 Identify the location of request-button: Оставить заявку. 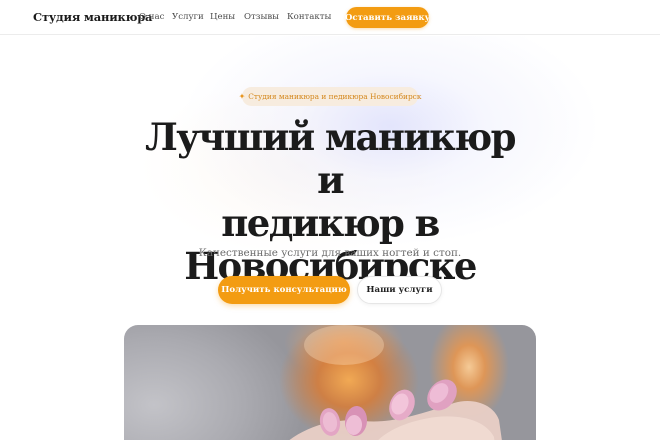
(387, 17).